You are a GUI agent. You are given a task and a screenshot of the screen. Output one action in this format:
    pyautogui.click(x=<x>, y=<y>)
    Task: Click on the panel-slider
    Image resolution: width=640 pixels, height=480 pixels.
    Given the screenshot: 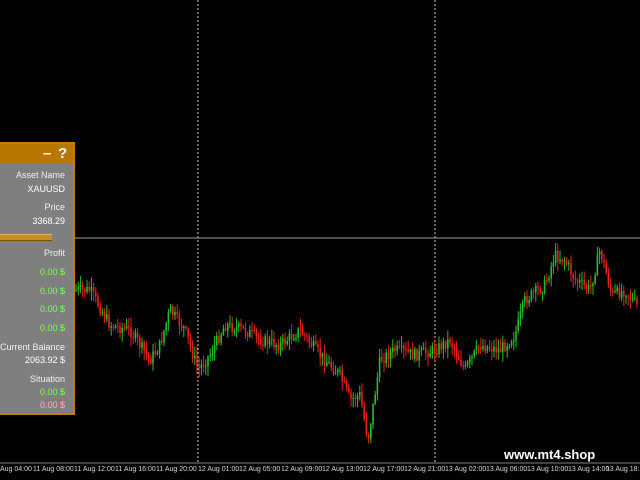 What is the action you would take?
    pyautogui.click(x=26, y=237)
    